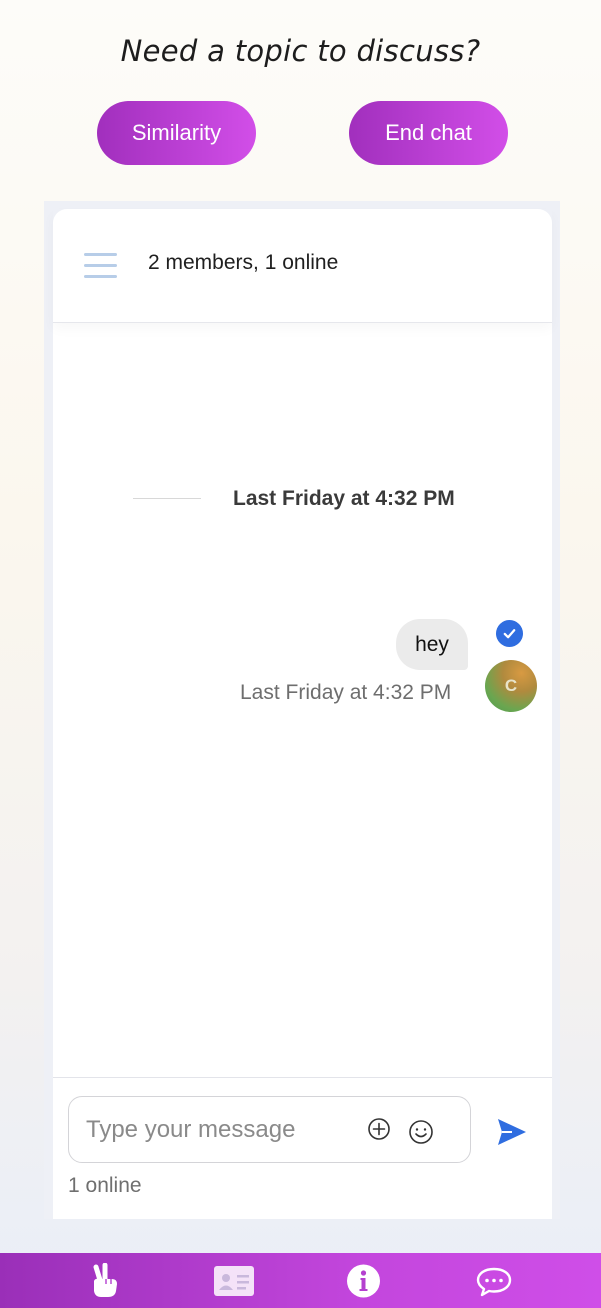 The image size is (601, 1308). Describe the element at coordinates (511, 686) in the screenshot. I see `avatar: C` at that location.